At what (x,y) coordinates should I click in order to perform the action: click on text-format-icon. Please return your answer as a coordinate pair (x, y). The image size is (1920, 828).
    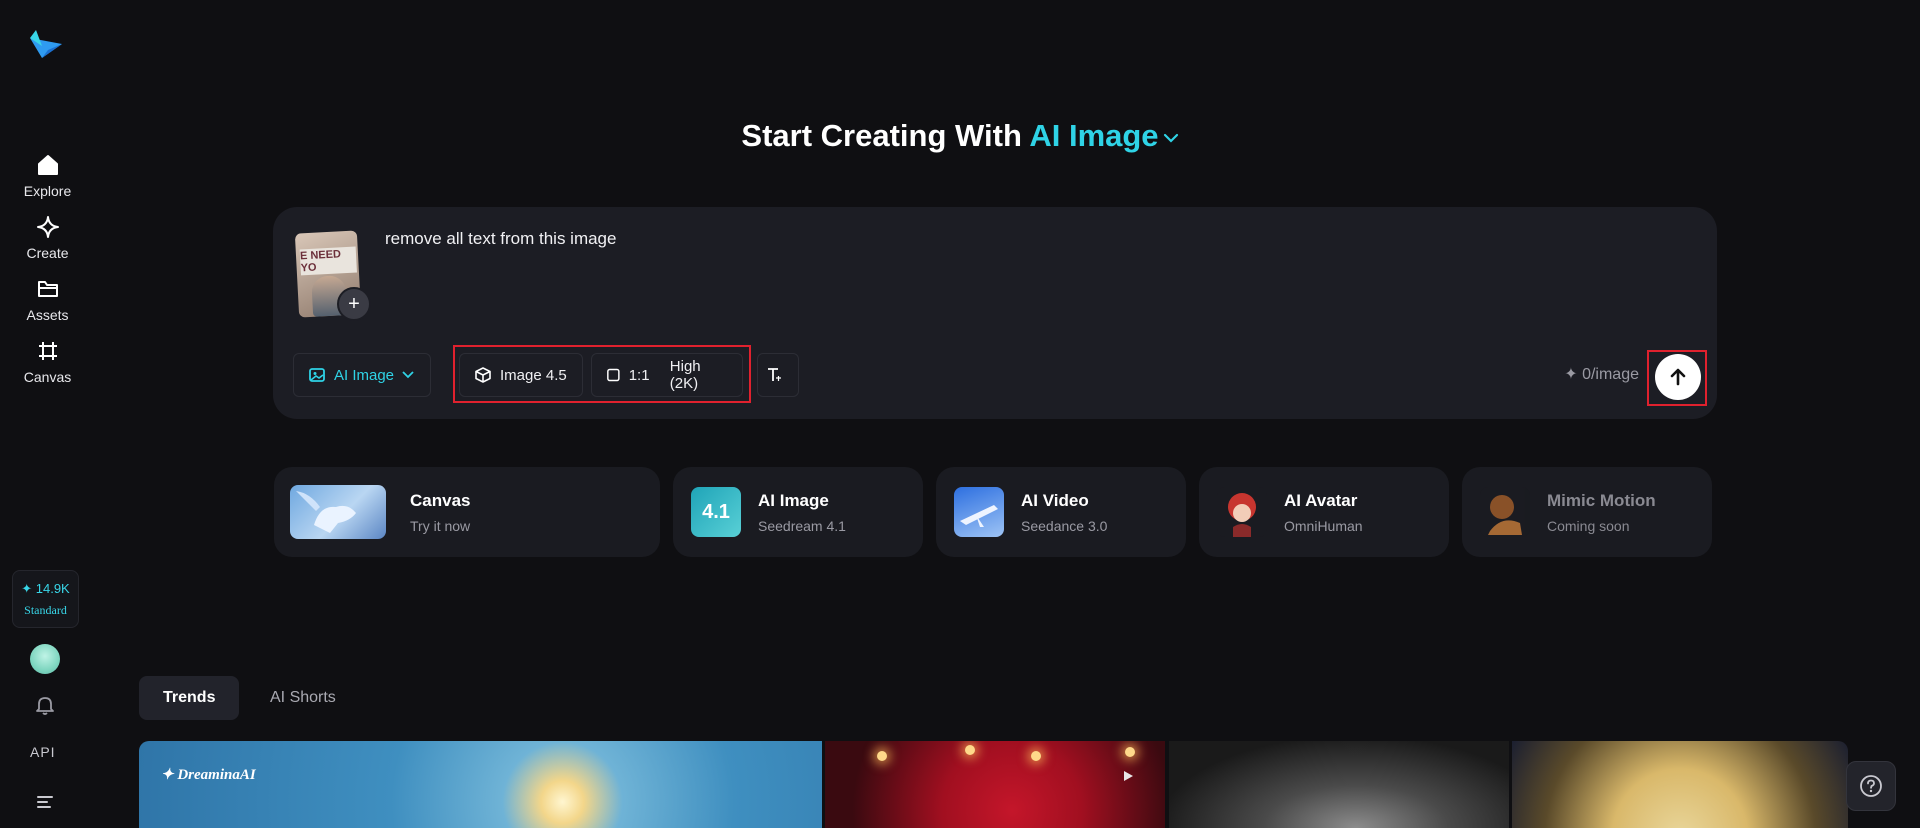
    Looking at the image, I should click on (774, 374).